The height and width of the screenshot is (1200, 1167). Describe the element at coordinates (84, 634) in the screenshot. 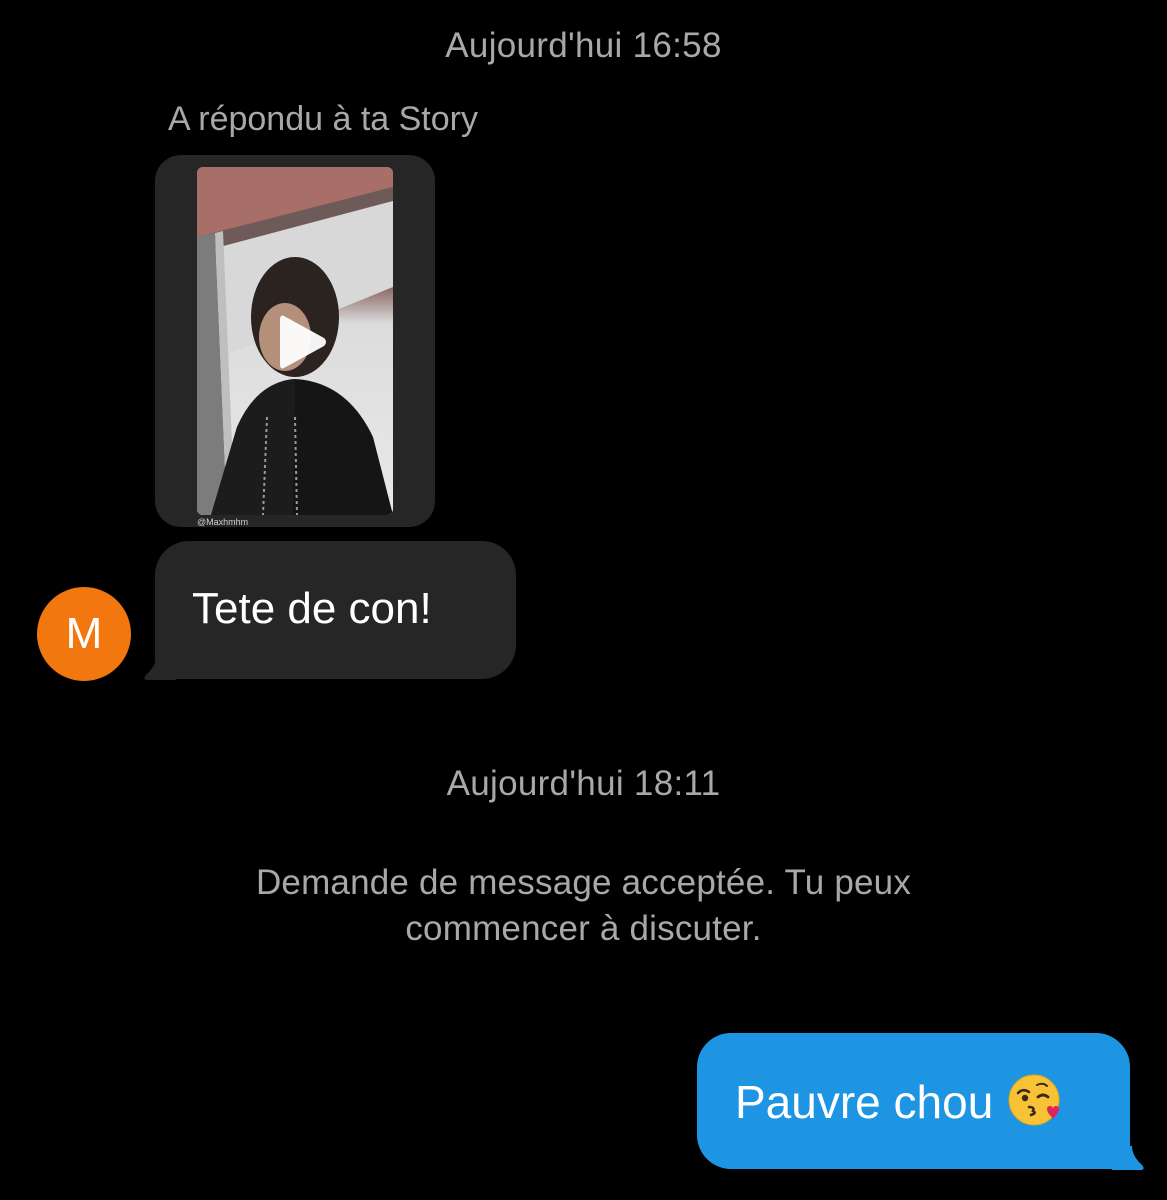

I see `avatar: M` at that location.